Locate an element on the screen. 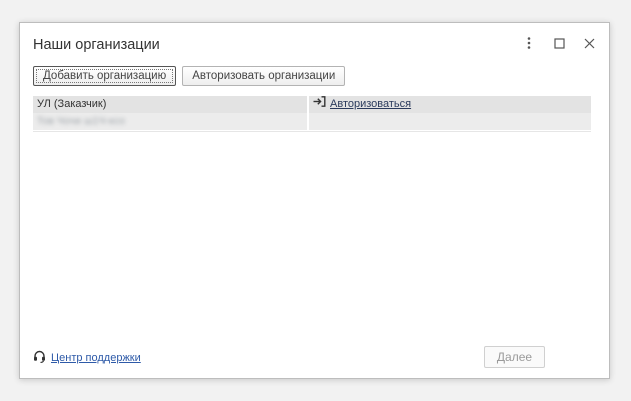 Image resolution: width=631 pixels, height=401 pixels. login-arrow-icon is located at coordinates (319, 104).